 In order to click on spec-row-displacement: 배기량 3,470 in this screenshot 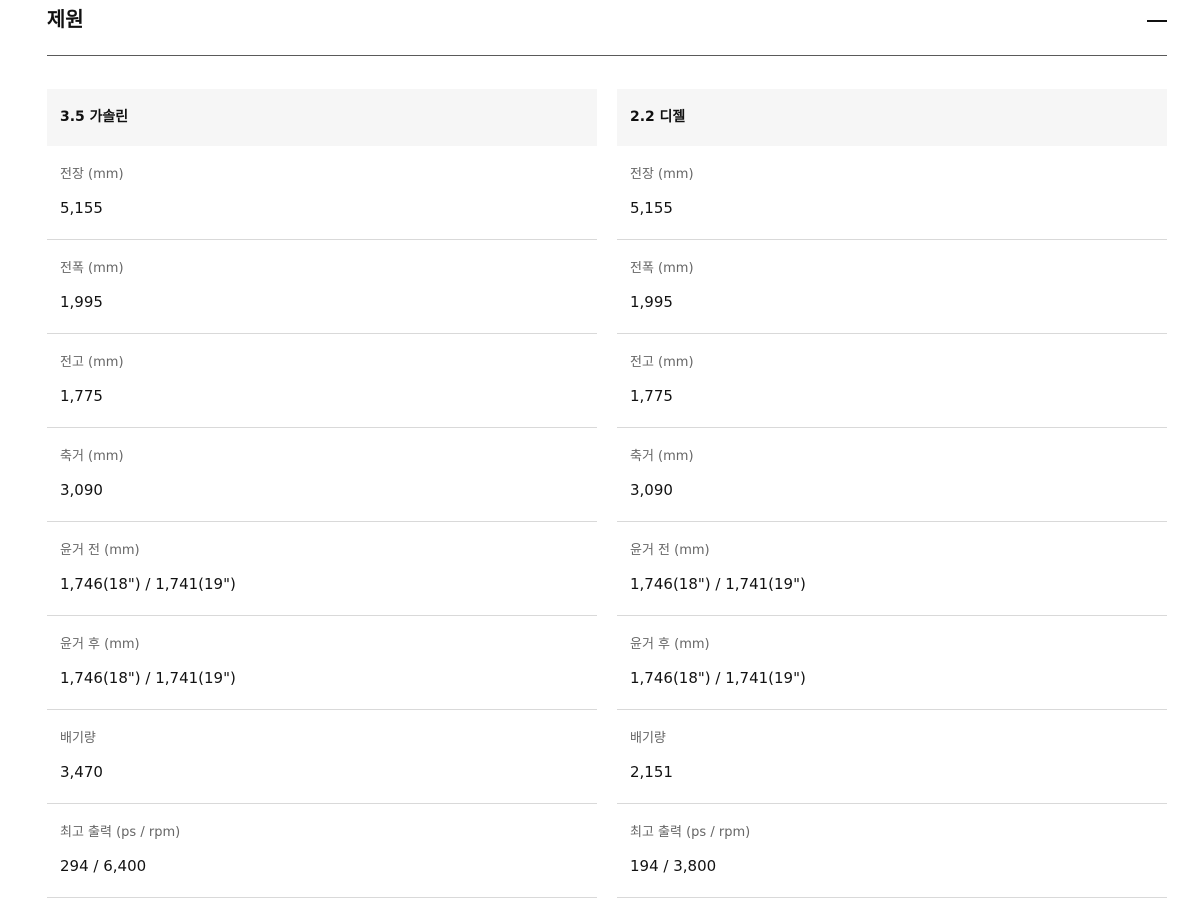, I will do `click(322, 757)`.